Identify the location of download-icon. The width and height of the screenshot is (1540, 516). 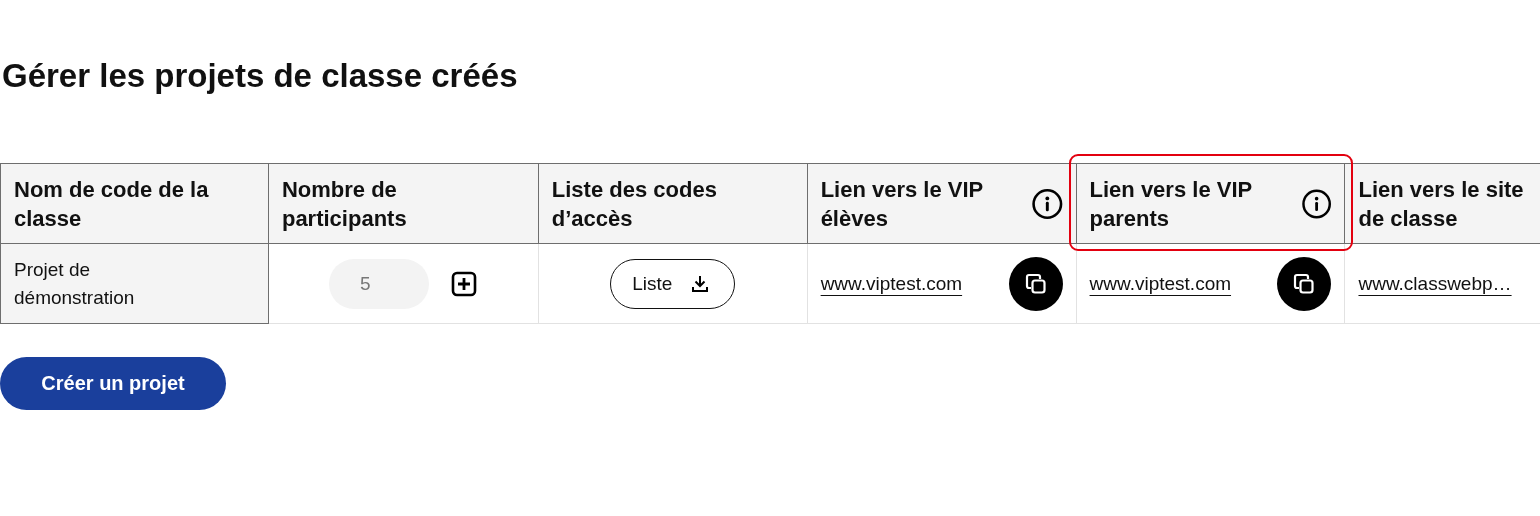
(700, 283).